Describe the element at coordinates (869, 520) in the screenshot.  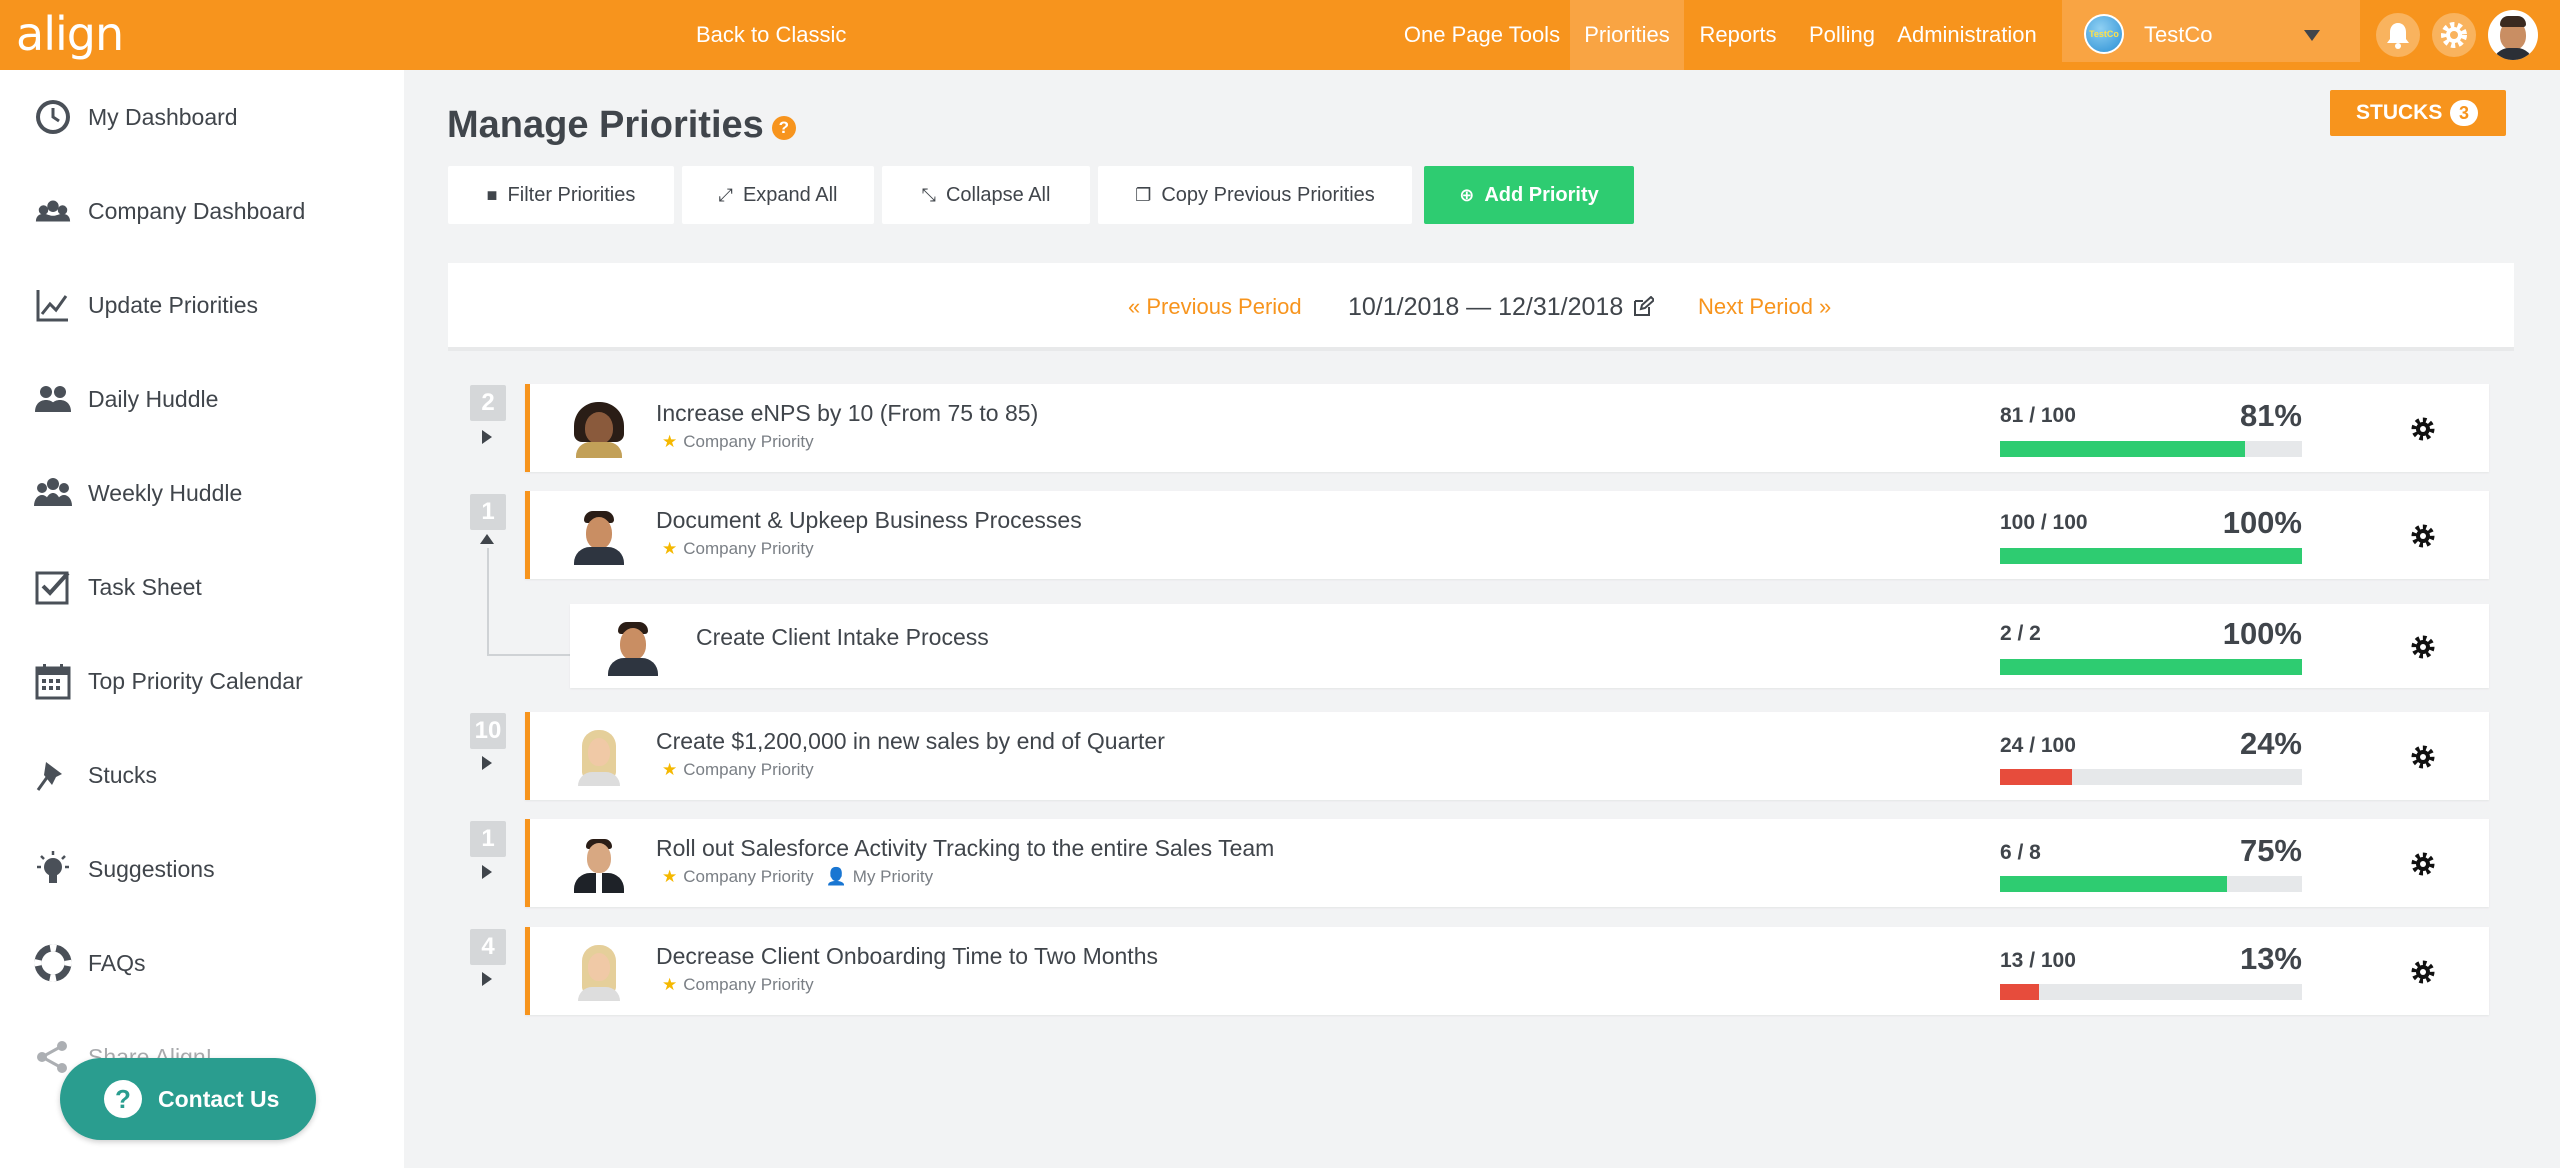
I see `priority-title: Document & Upkeep Business Processes` at that location.